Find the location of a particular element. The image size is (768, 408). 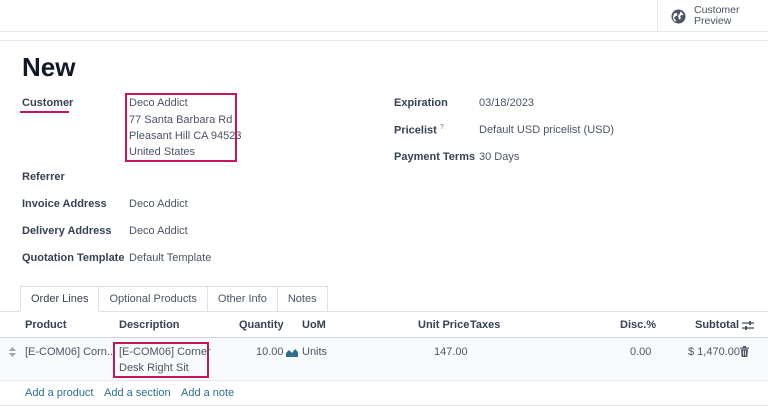

row-uom: Units is located at coordinates (314, 352).